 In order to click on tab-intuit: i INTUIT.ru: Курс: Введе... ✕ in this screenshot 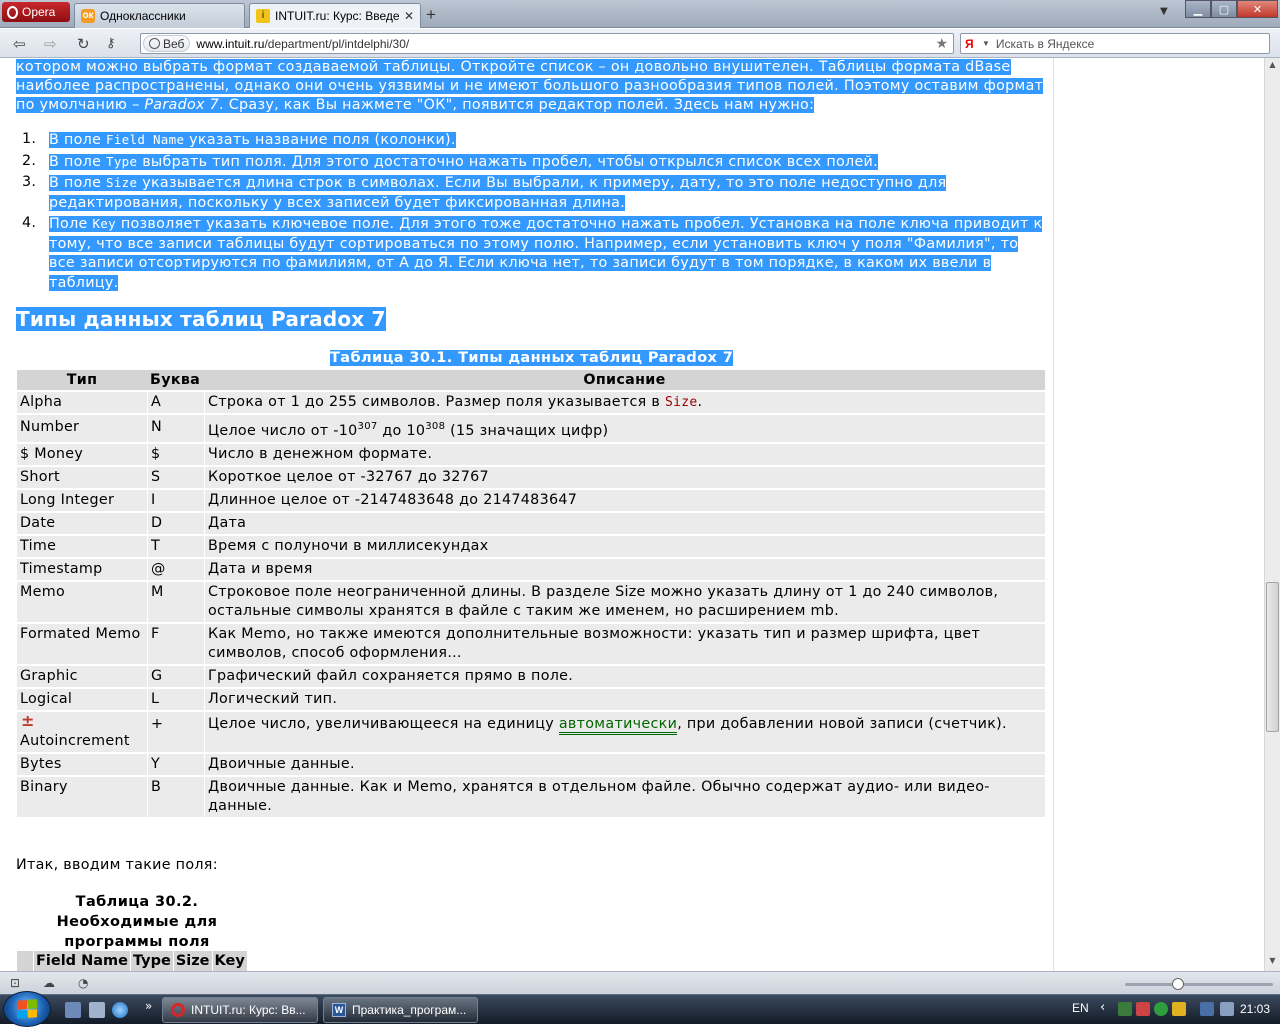, I will do `click(335, 15)`.